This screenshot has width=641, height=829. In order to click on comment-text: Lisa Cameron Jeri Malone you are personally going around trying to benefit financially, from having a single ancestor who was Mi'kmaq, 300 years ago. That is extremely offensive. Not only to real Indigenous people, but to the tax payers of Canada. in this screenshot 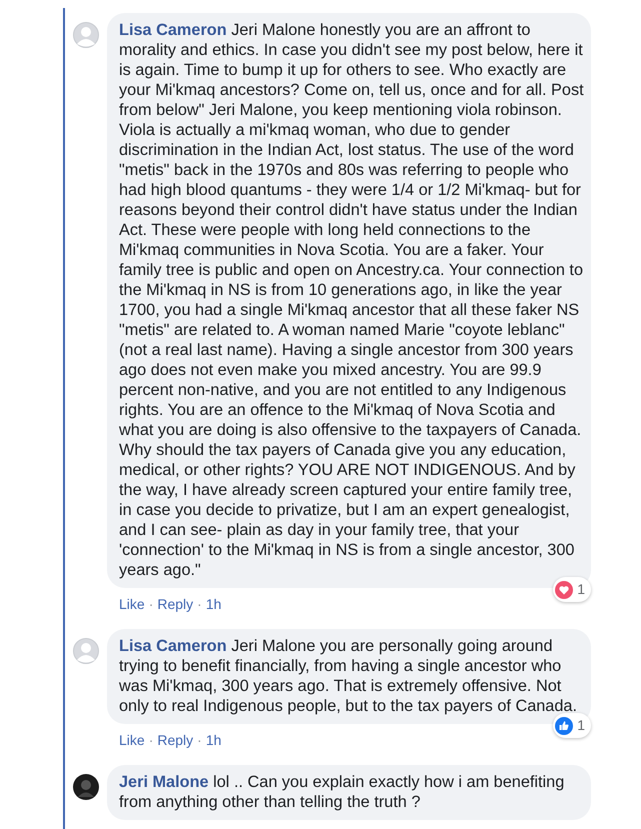, I will do `click(348, 676)`.